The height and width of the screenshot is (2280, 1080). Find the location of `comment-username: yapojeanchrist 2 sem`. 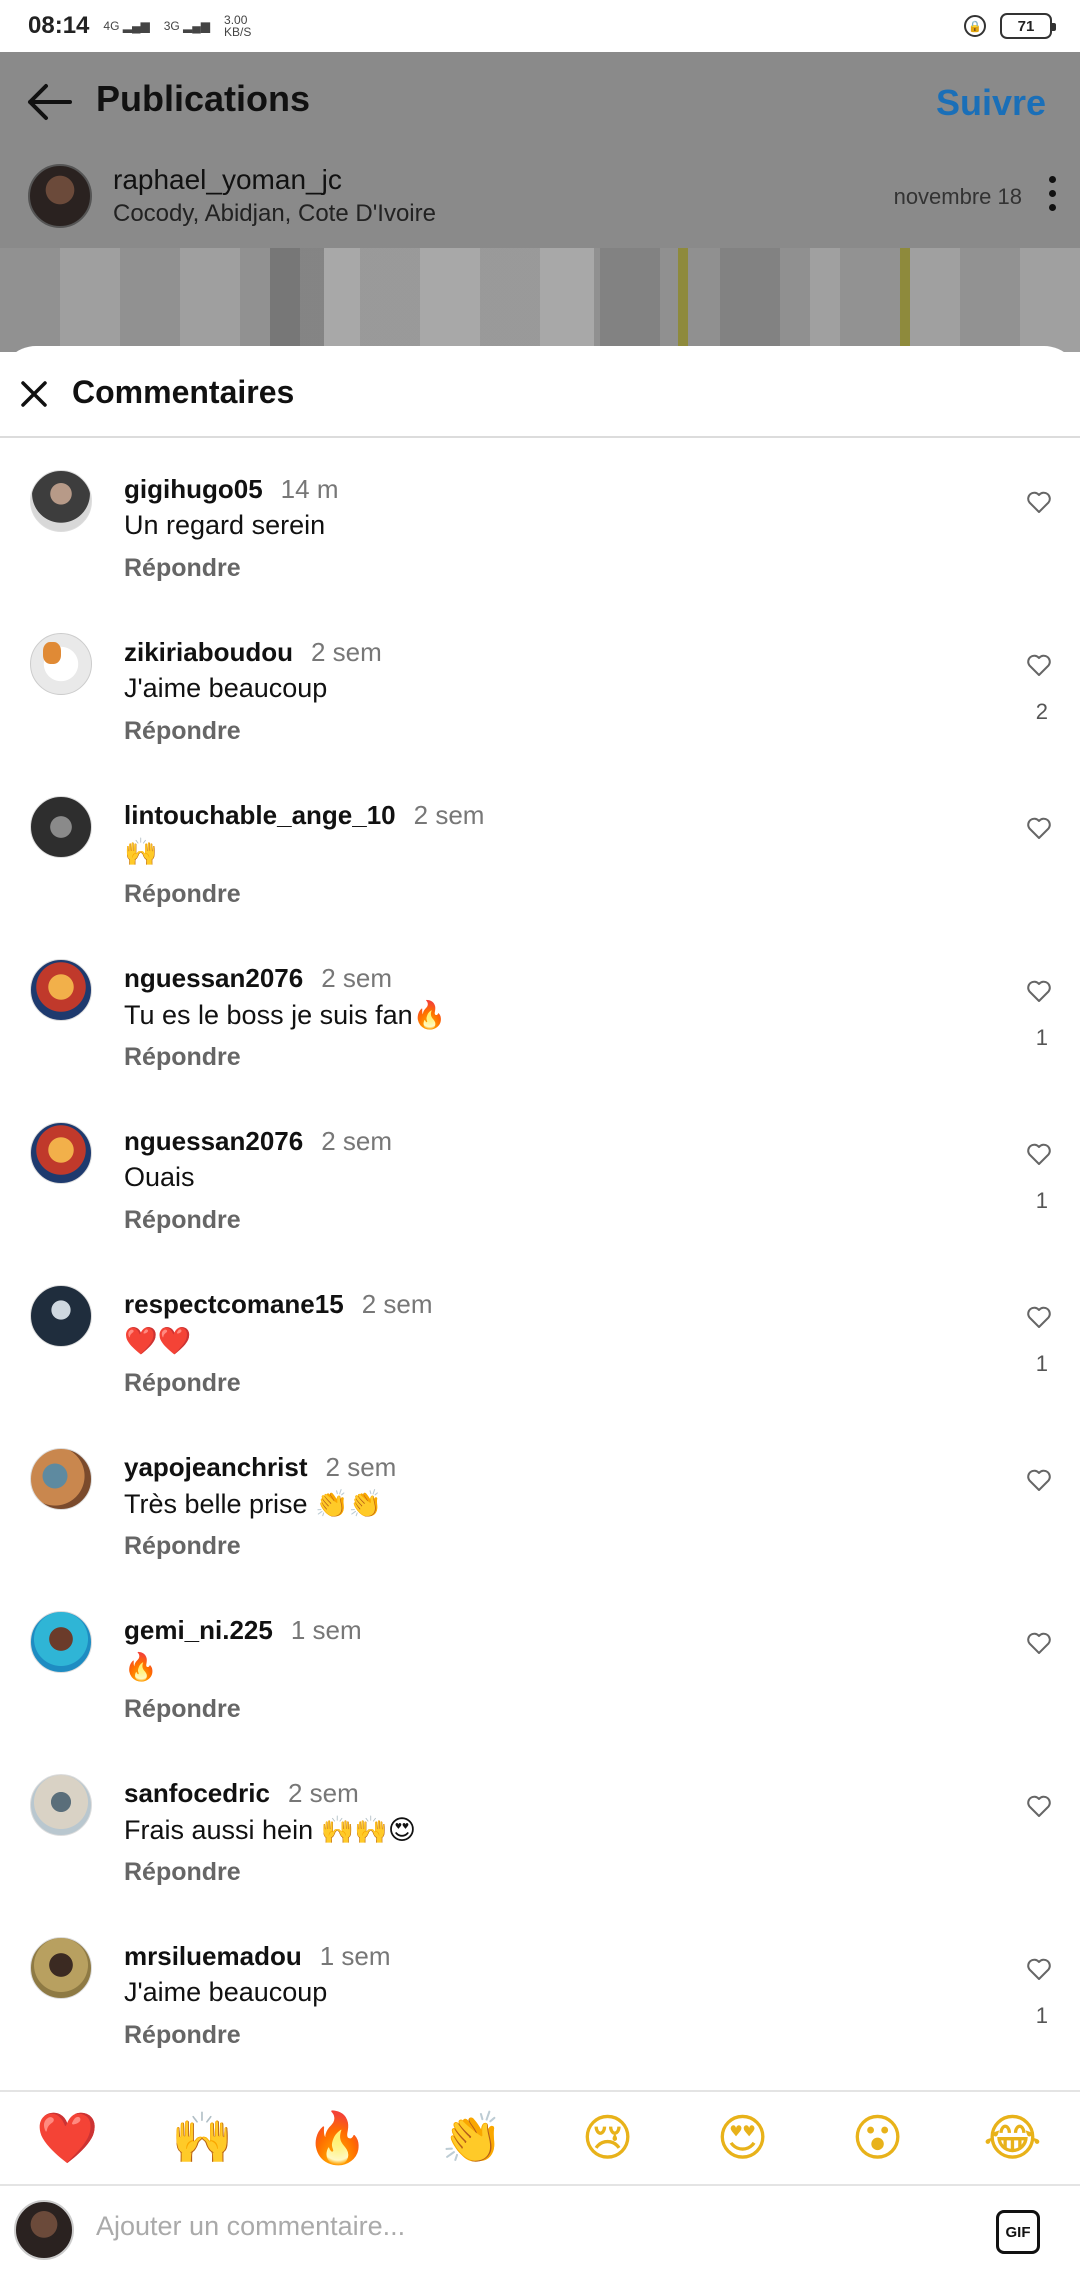

comment-username: yapojeanchrist 2 sem is located at coordinates (260, 1467).